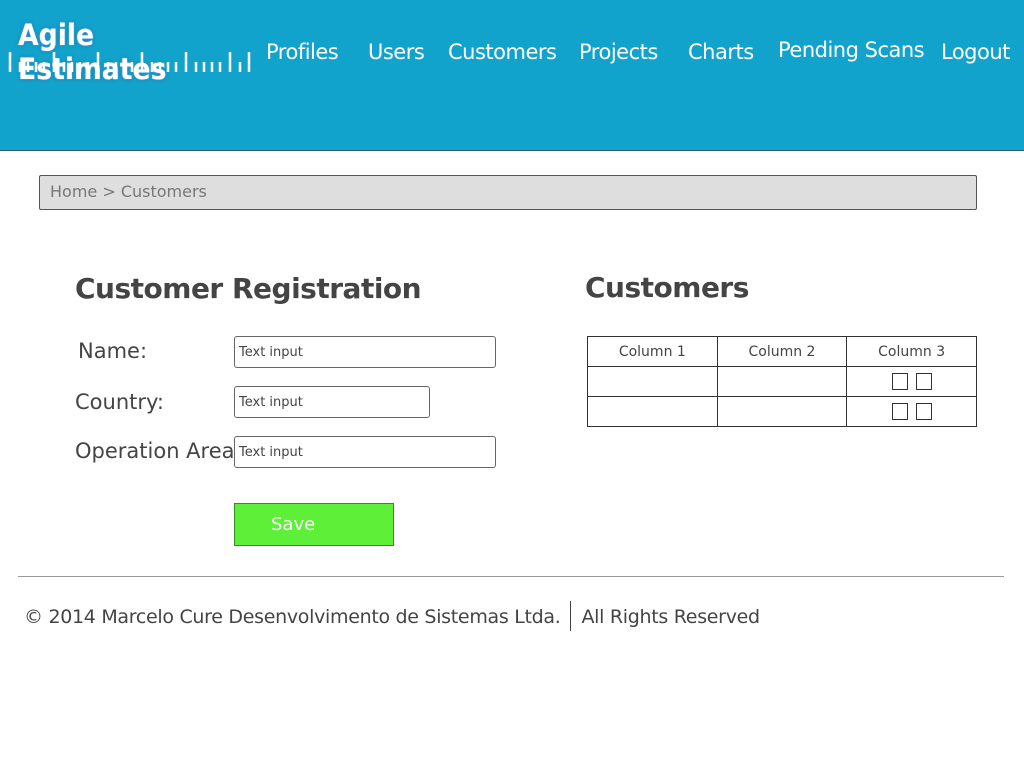 Image resolution: width=1024 pixels, height=768 pixels. Describe the element at coordinates (502, 52) in the screenshot. I see `nav-item-customers: Customers` at that location.